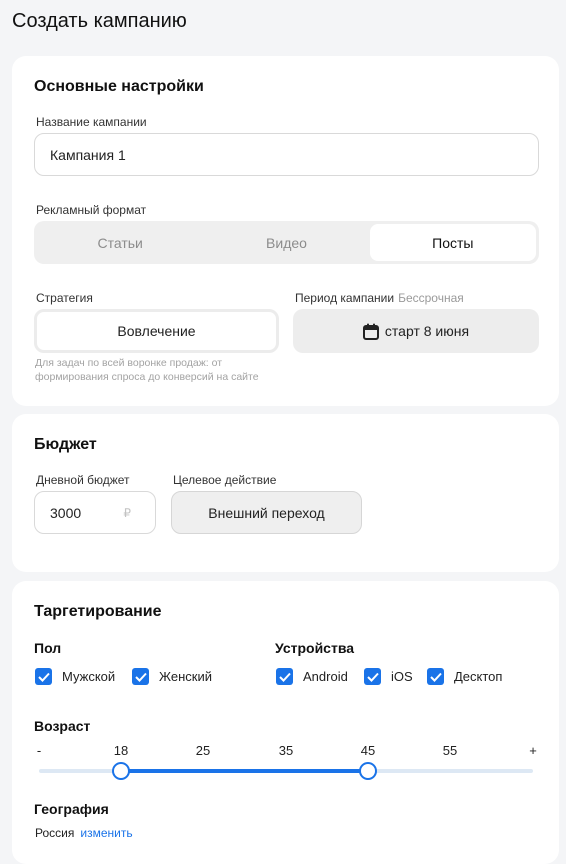 The image size is (566, 864). What do you see at coordinates (286, 154) in the screenshot?
I see `campaign-name-input: Кампания 1` at bounding box center [286, 154].